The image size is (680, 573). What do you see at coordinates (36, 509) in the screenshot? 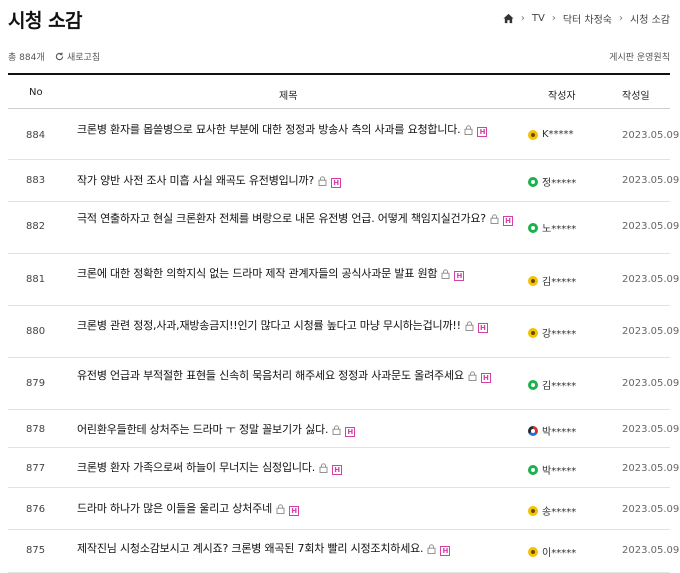
I see `post-number: 876` at bounding box center [36, 509].